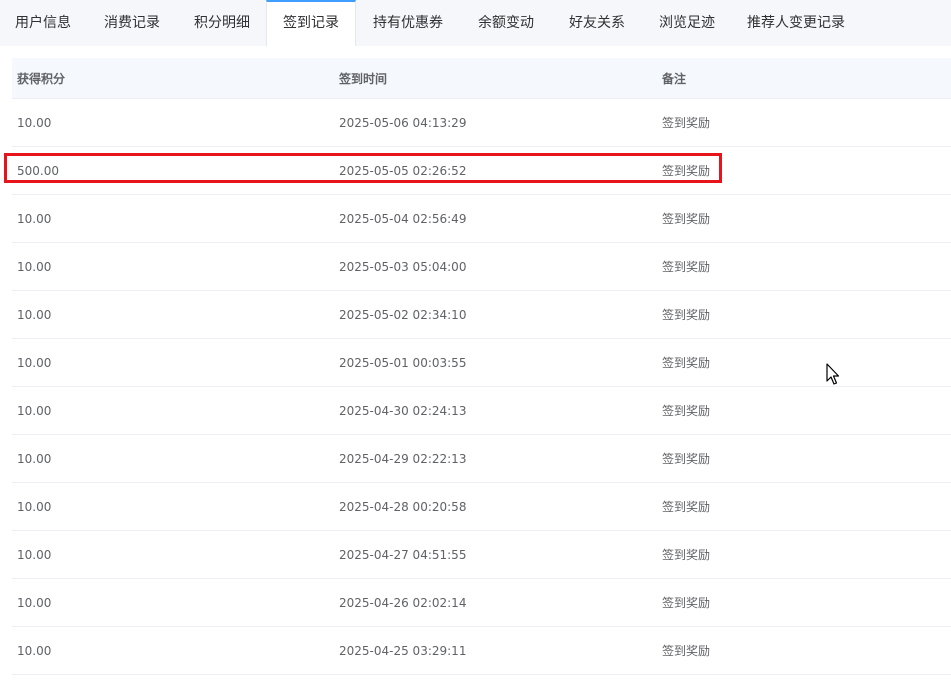 The width and height of the screenshot is (951, 682). What do you see at coordinates (481, 267) in the screenshot?
I see `table-row: 10.00 2025-05-03 05:04:00 签到奖励` at bounding box center [481, 267].